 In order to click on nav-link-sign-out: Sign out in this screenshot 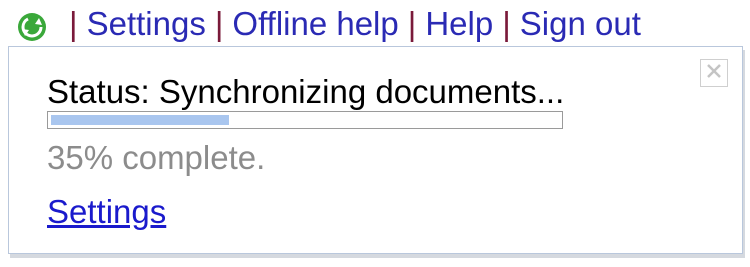, I will do `click(580, 23)`.